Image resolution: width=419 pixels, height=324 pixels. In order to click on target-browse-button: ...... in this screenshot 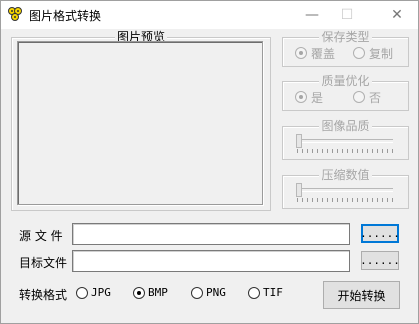, I will do `click(380, 260)`.